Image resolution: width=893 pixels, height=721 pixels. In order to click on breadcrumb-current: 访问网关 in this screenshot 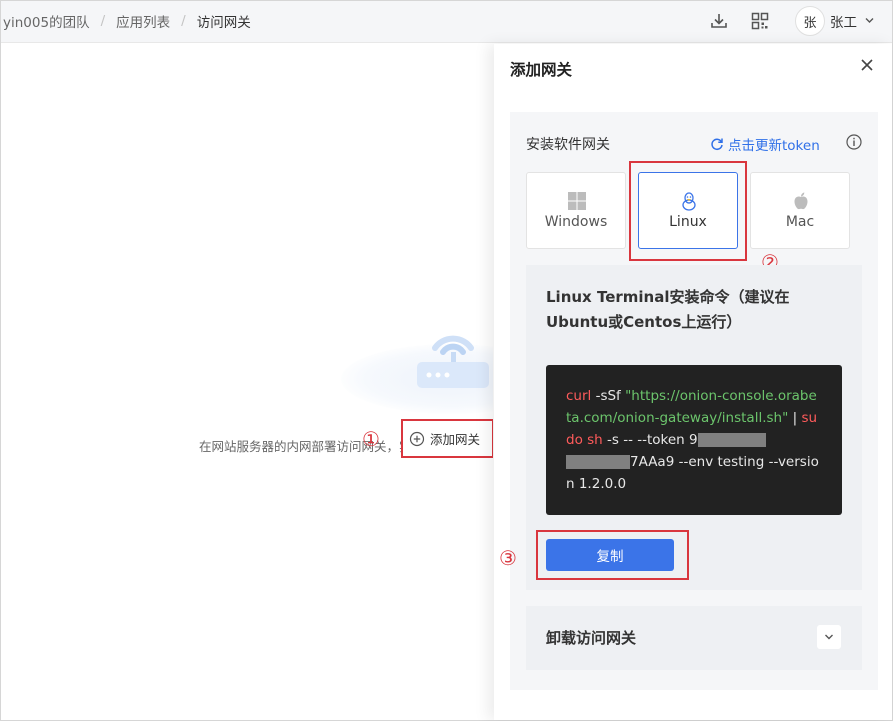, I will do `click(223, 23)`.